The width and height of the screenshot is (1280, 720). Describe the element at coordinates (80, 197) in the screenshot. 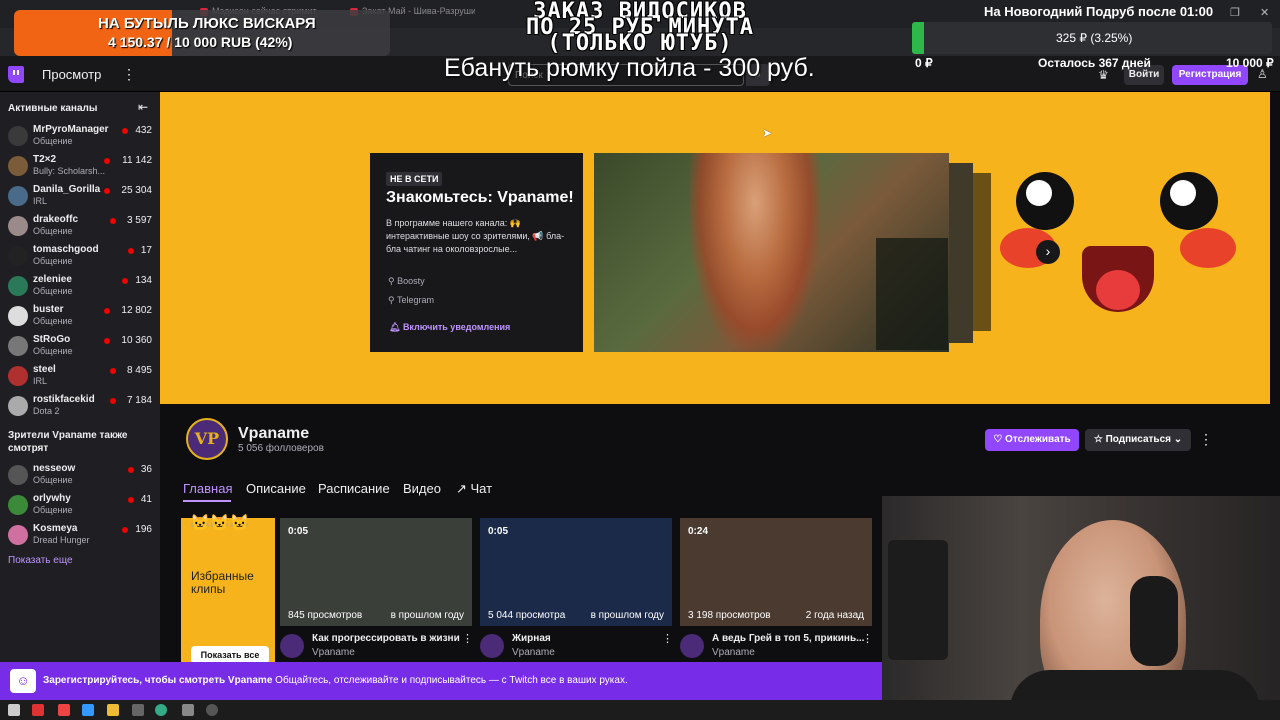

I see `sidebar-channel-item: Danila_Gorilla IRL 25 304` at that location.